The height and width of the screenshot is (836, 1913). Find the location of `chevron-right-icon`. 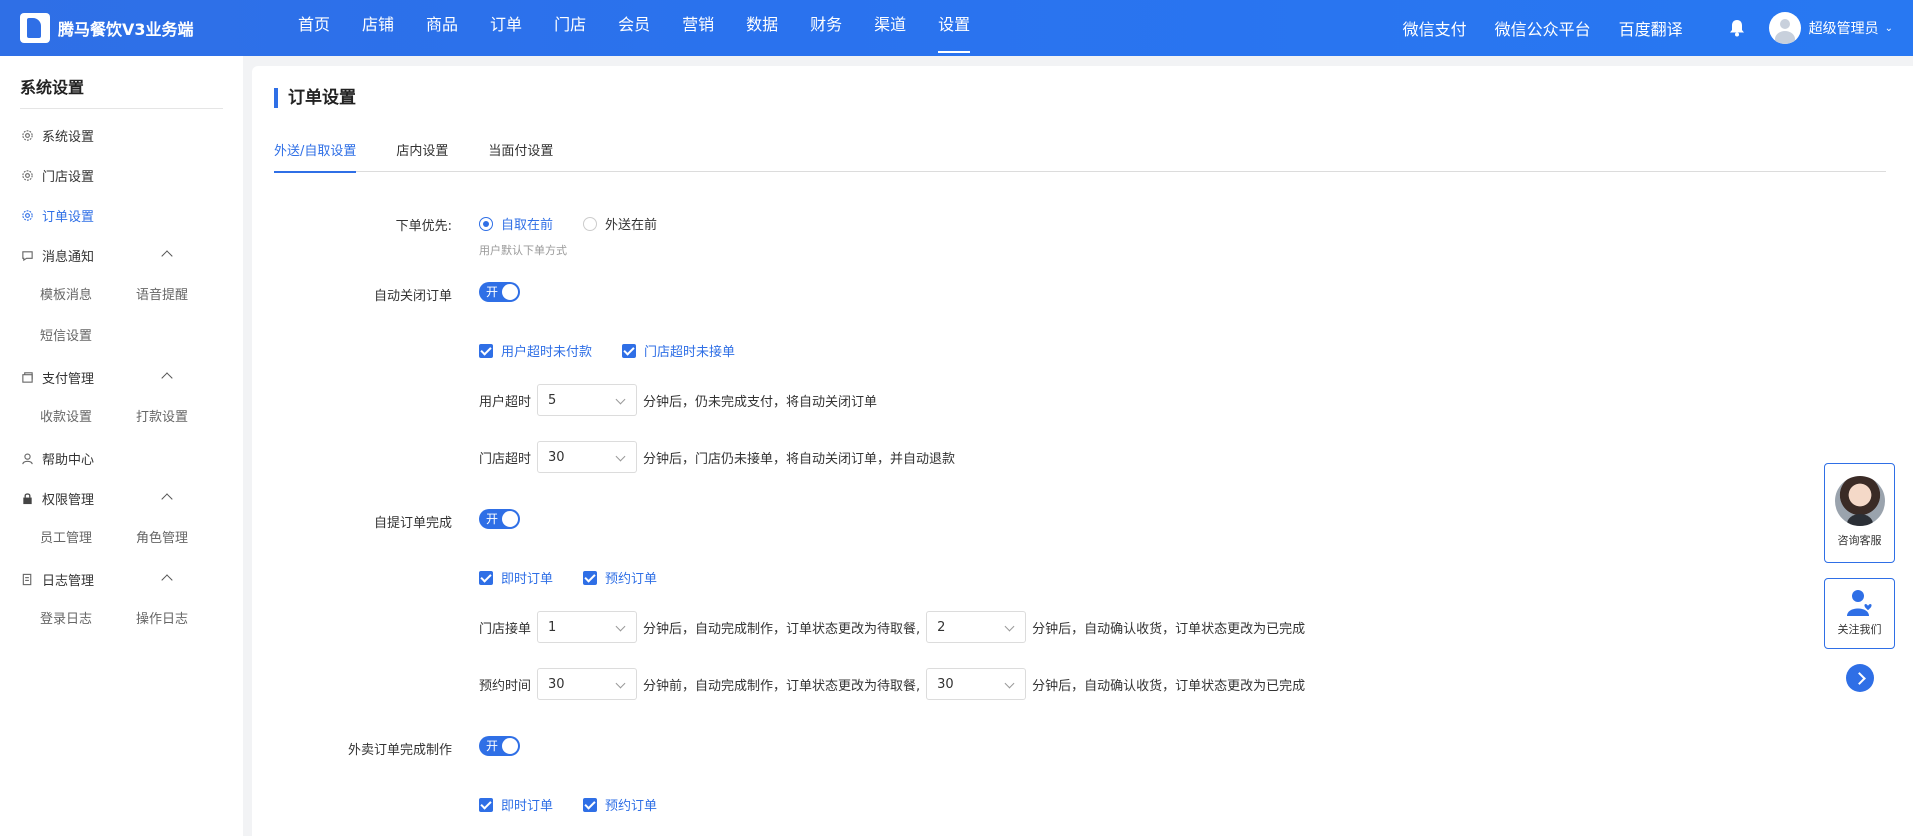

chevron-right-icon is located at coordinates (1860, 678).